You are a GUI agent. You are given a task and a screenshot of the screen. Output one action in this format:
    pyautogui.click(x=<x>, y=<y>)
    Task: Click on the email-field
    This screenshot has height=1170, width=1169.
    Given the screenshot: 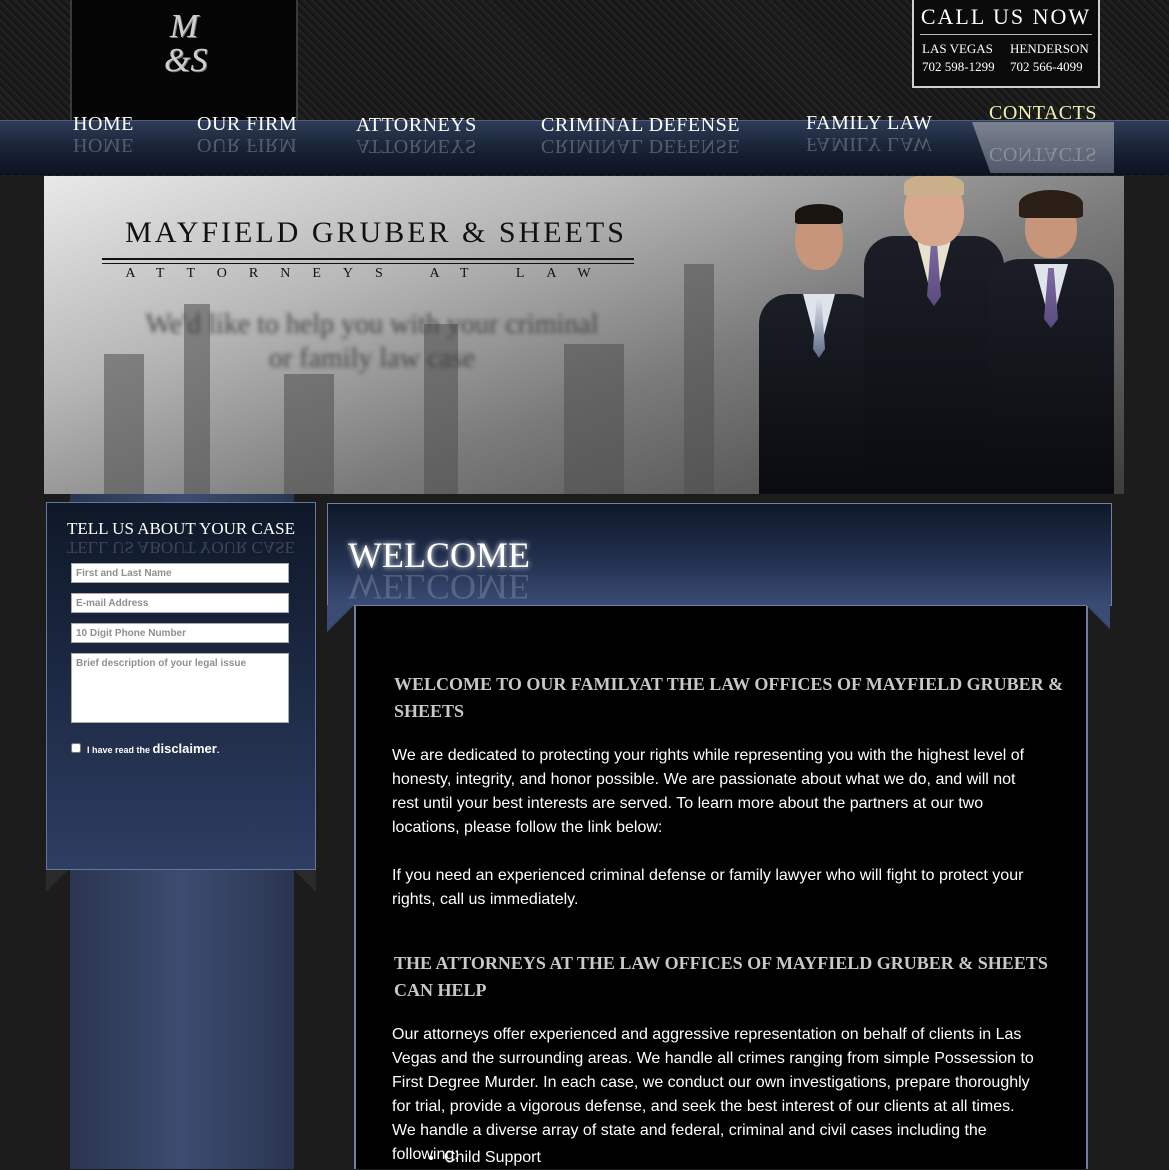 What is the action you would take?
    pyautogui.click(x=180, y=603)
    